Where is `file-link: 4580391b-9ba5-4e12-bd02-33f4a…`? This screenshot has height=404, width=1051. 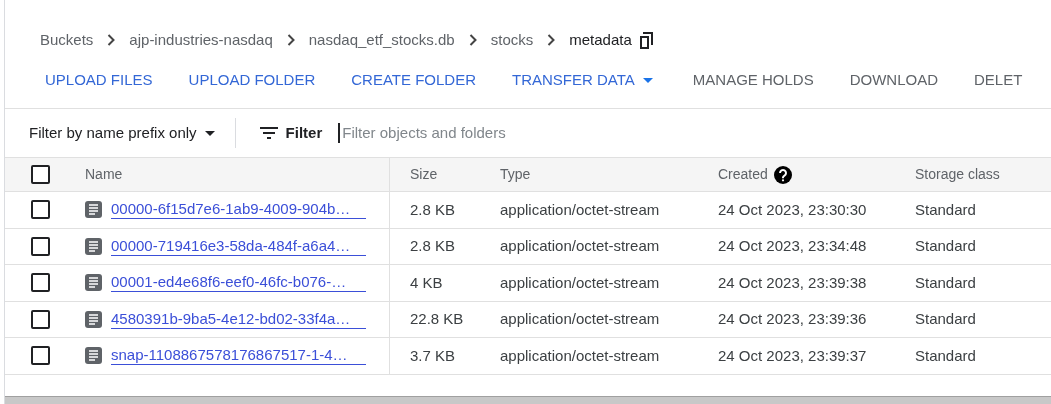
file-link: 4580391b-9ba5-4e12-bd02-33f4a… is located at coordinates (238, 319).